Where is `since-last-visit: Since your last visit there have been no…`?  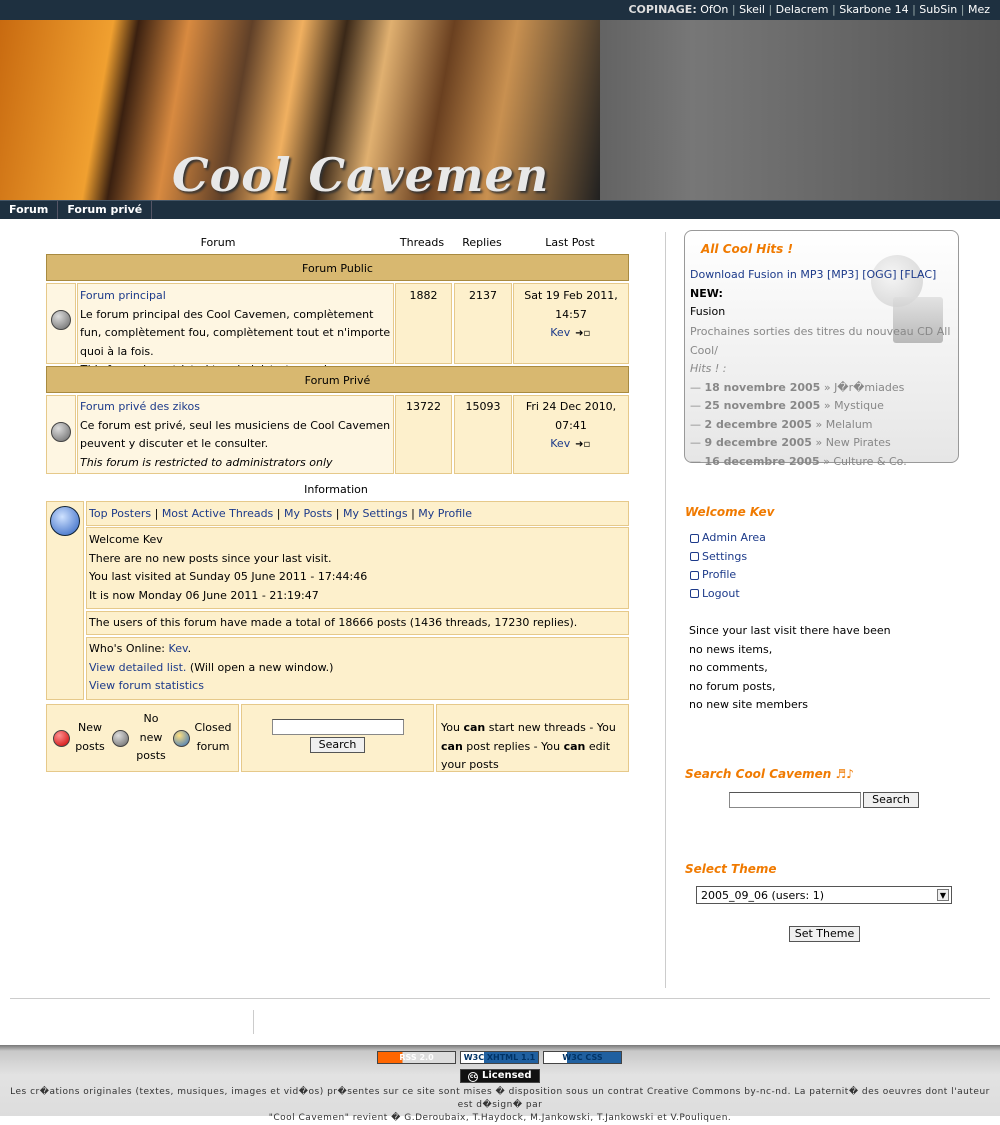
since-last-visit: Since your last visit there have been no… is located at coordinates (790, 667).